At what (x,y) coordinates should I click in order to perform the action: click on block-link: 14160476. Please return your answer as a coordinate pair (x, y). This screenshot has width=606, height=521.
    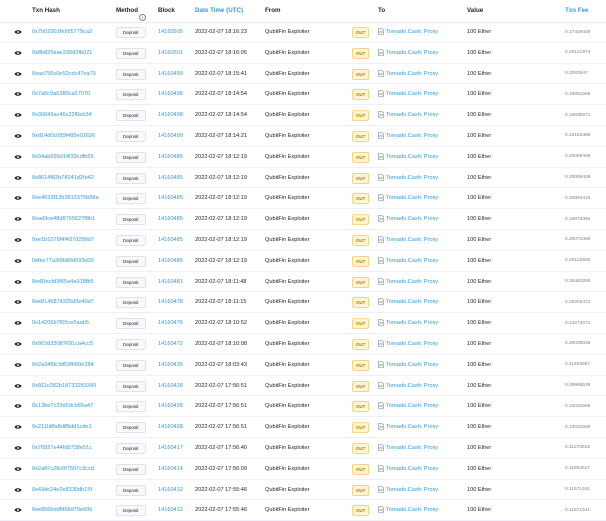
    Looking at the image, I should click on (170, 323).